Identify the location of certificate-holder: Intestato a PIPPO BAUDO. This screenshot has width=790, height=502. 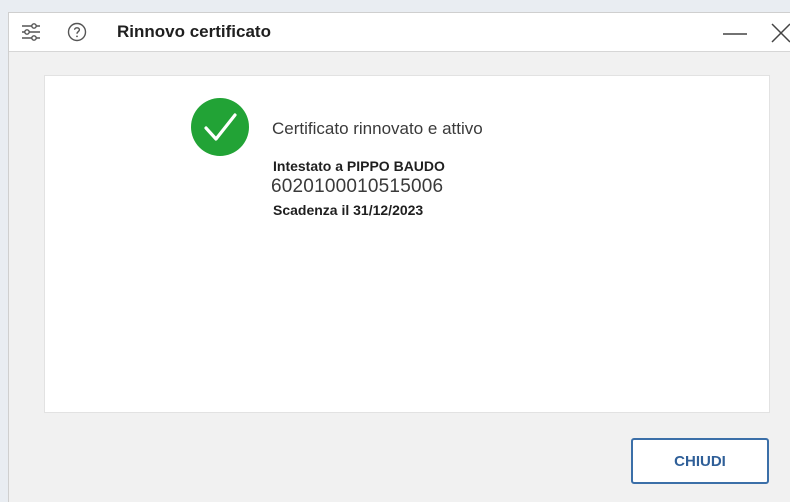
(359, 166).